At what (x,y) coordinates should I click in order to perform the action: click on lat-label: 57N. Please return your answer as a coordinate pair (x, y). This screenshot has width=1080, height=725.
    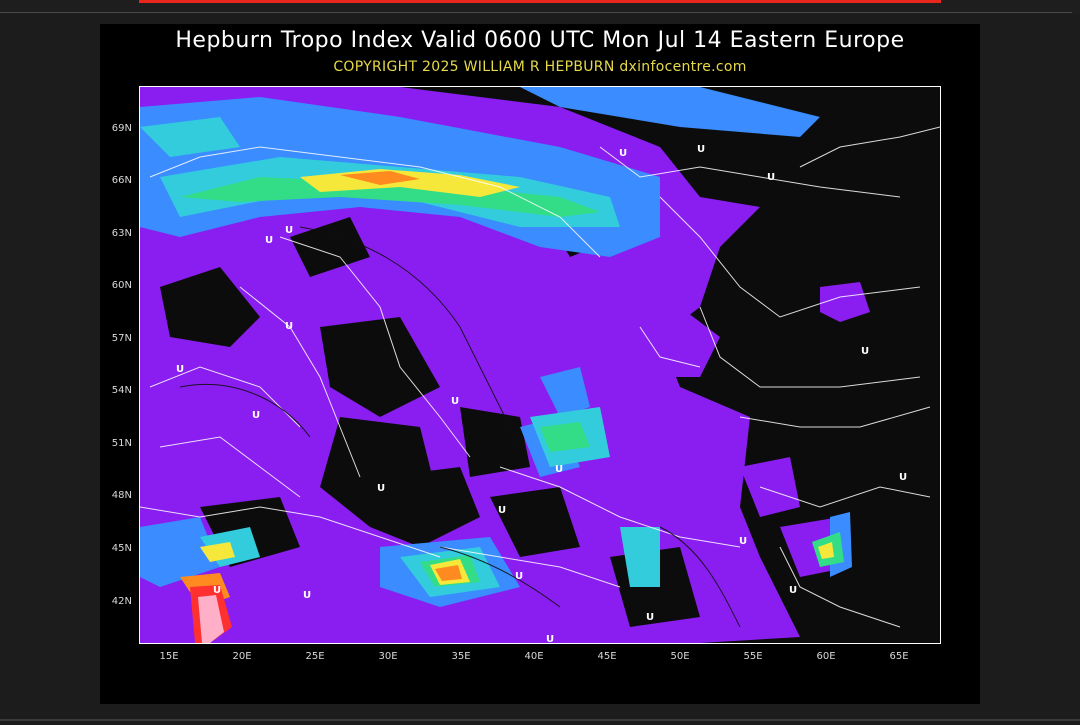
    Looking at the image, I should click on (121, 338).